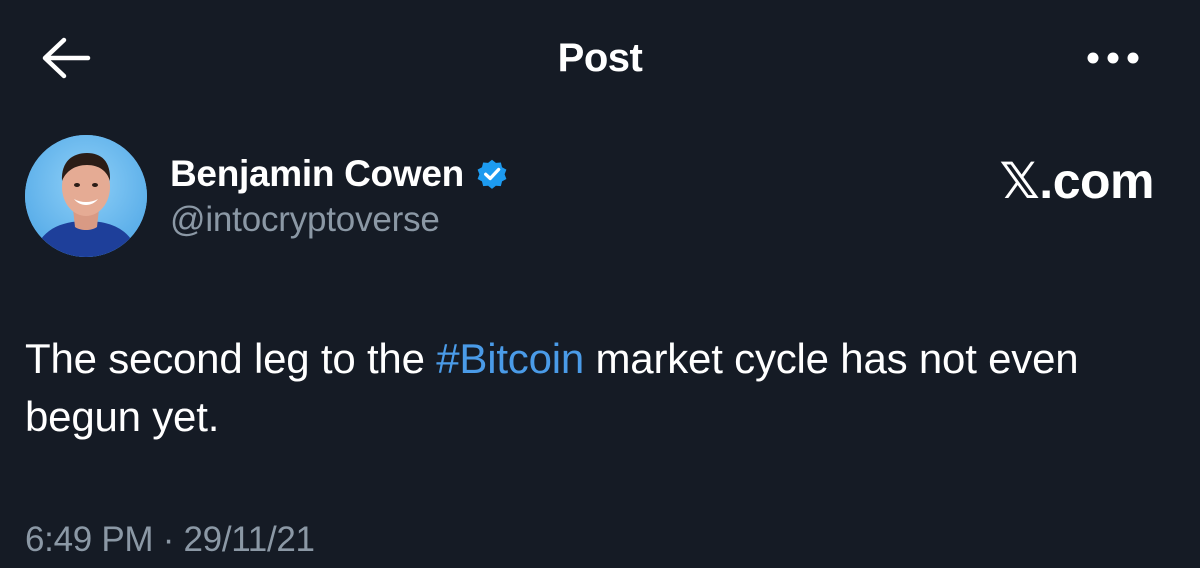  I want to click on post-time: 6:49 PM, so click(89, 539).